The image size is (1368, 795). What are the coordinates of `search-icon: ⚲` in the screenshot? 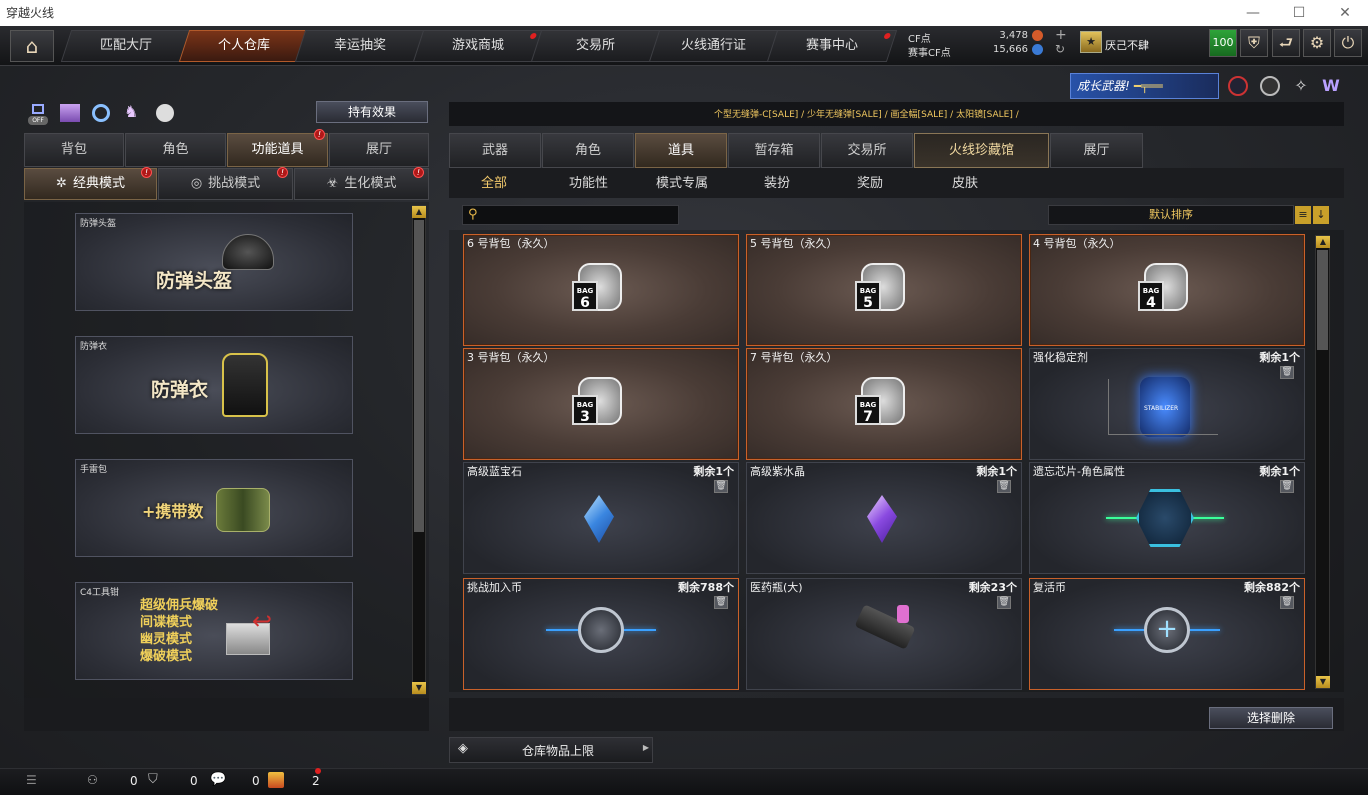 It's located at (473, 214).